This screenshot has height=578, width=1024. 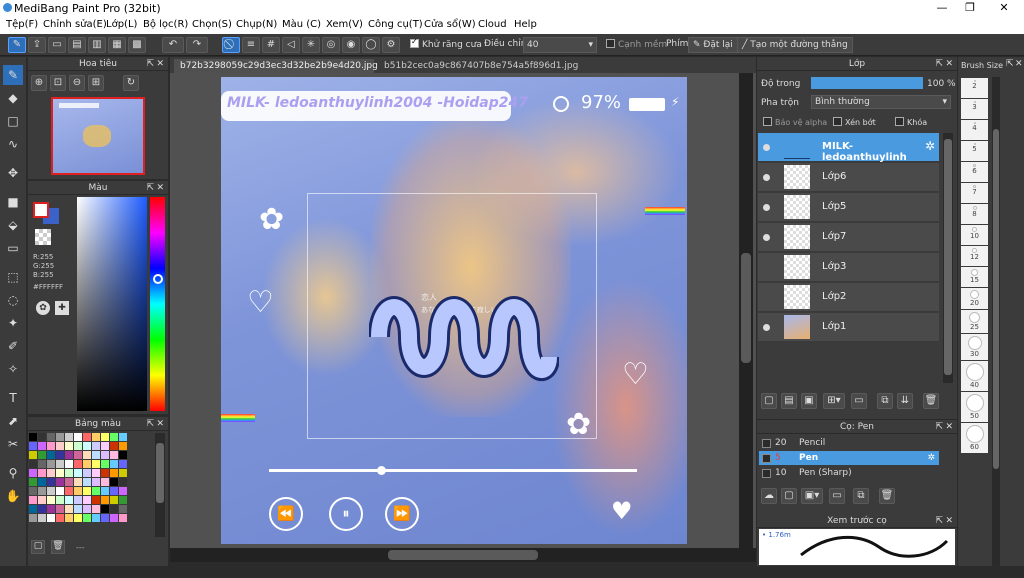 I want to click on brush-size-option: 3, so click(x=974, y=109).